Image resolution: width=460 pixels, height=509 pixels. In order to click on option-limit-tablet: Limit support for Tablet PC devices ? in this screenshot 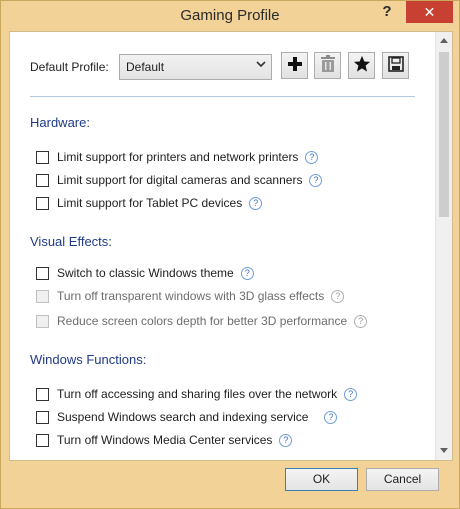, I will do `click(149, 203)`.